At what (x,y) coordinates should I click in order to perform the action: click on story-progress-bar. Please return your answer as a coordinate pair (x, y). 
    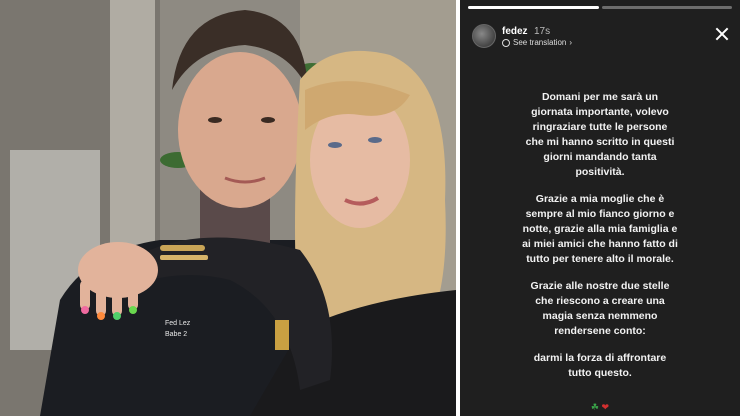
    Looking at the image, I should click on (600, 7).